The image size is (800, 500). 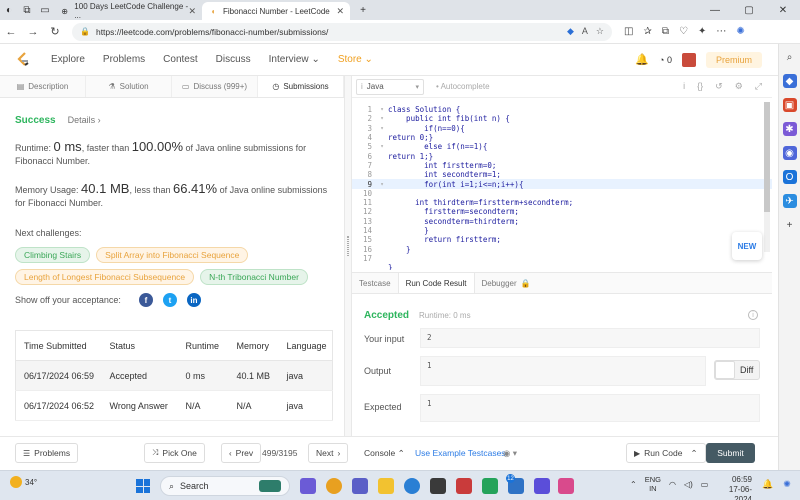 What do you see at coordinates (463, 86) in the screenshot?
I see `autocomplete-toggle: • Autocomplete` at bounding box center [463, 86].